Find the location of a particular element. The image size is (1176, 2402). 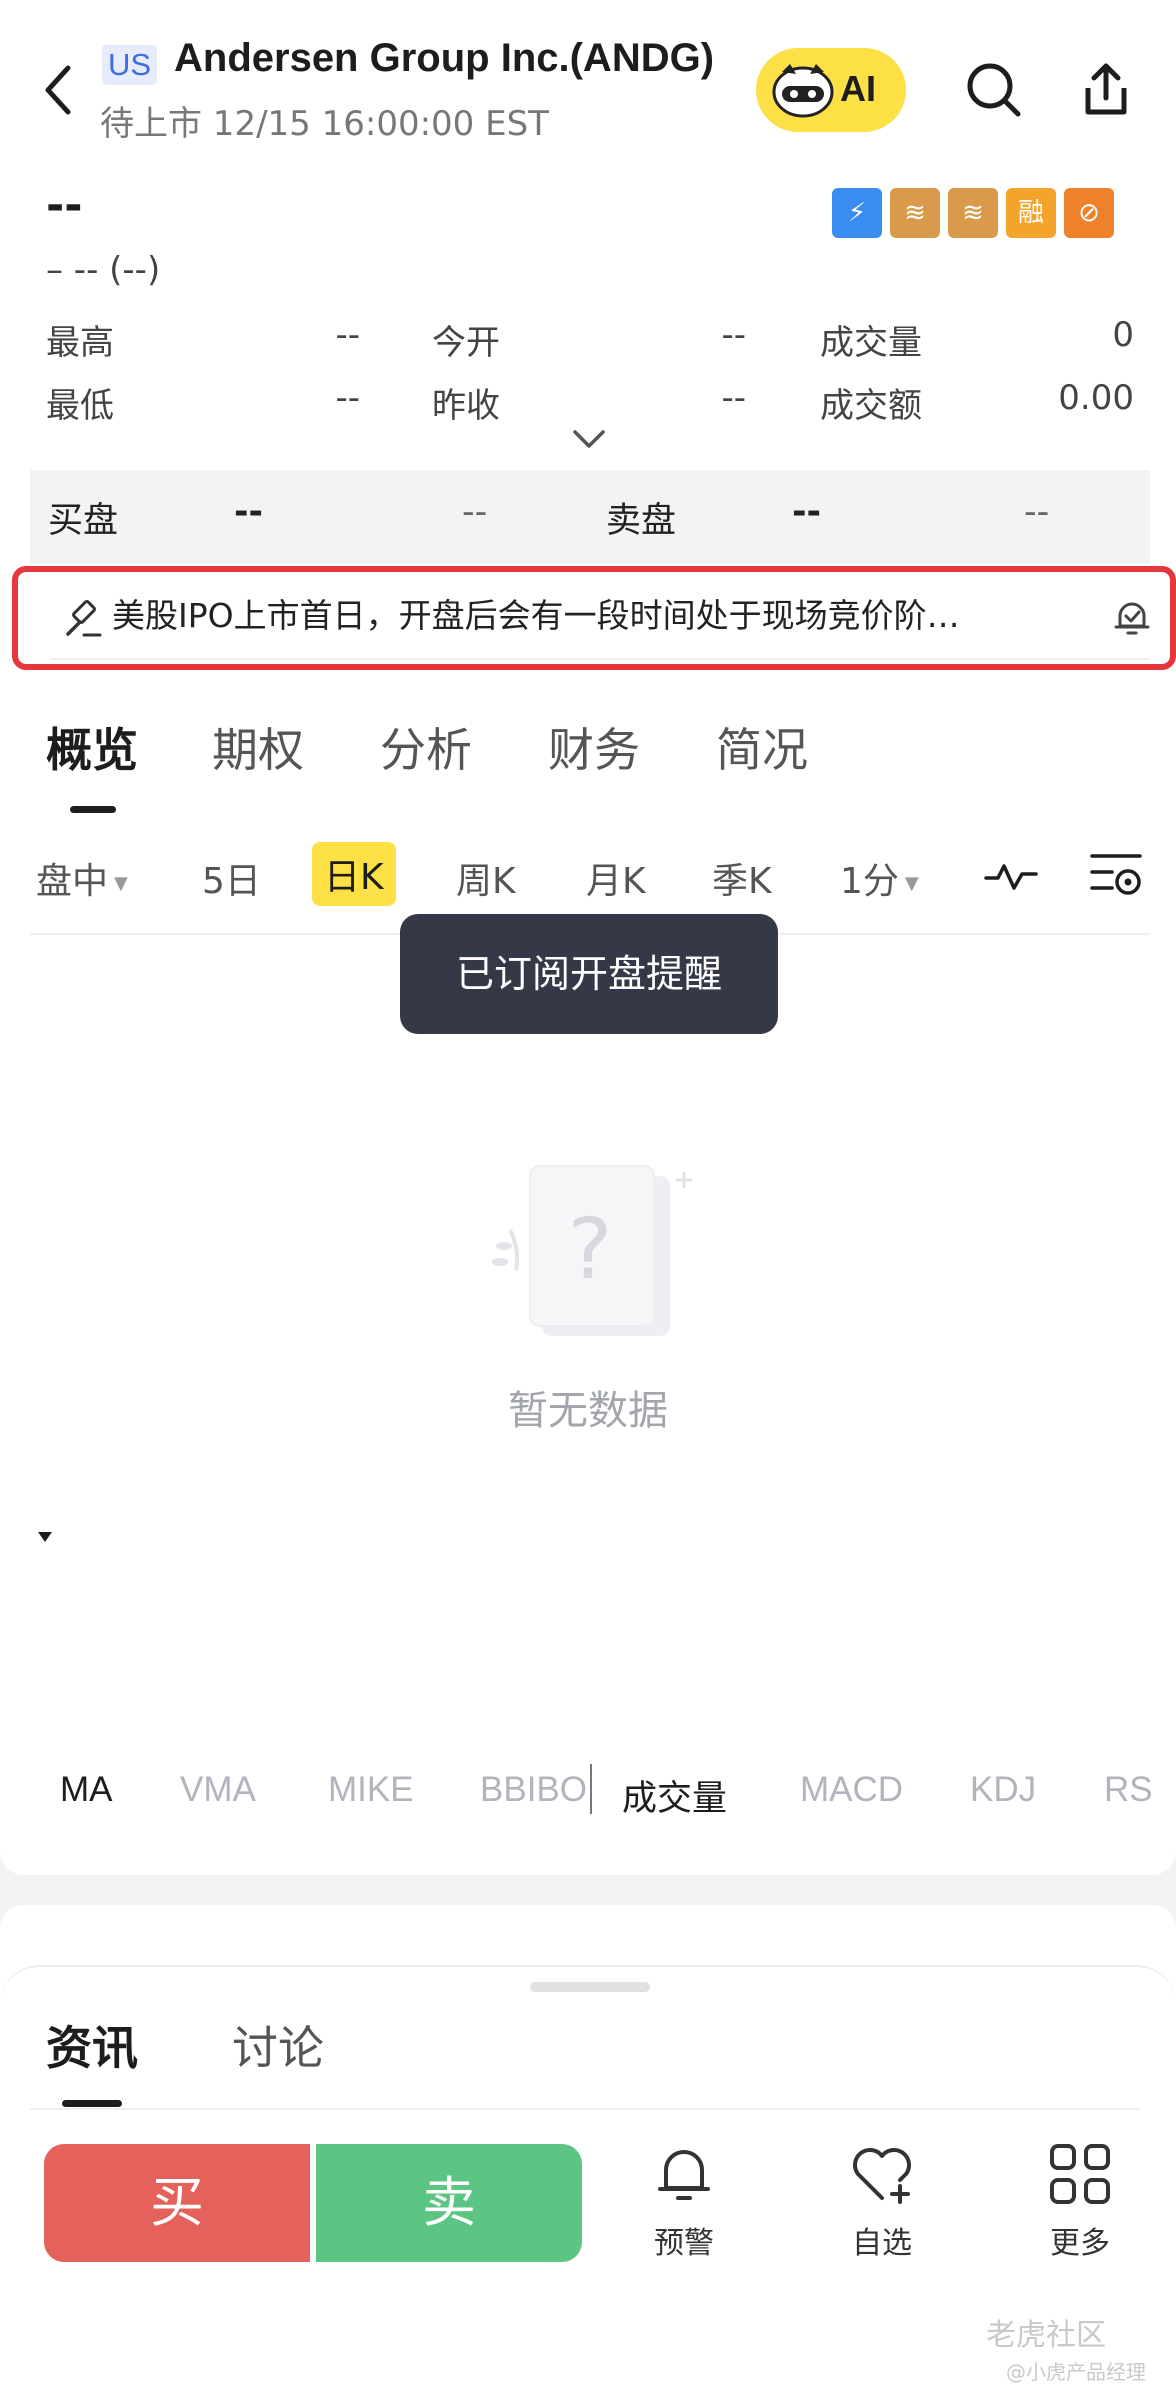

watchlist-label: 自选 is located at coordinates (882, 2240).